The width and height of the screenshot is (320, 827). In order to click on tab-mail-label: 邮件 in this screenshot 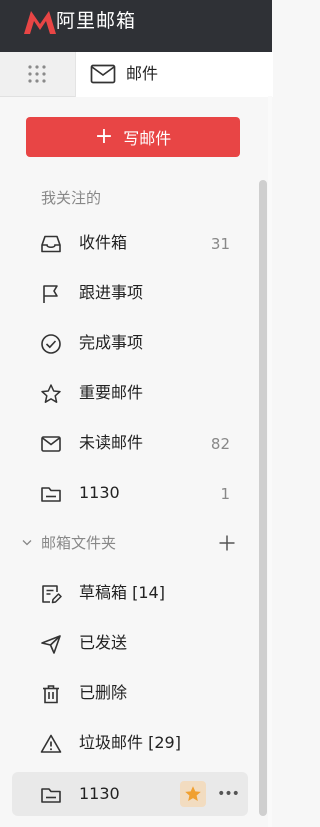, I will do `click(142, 73)`.